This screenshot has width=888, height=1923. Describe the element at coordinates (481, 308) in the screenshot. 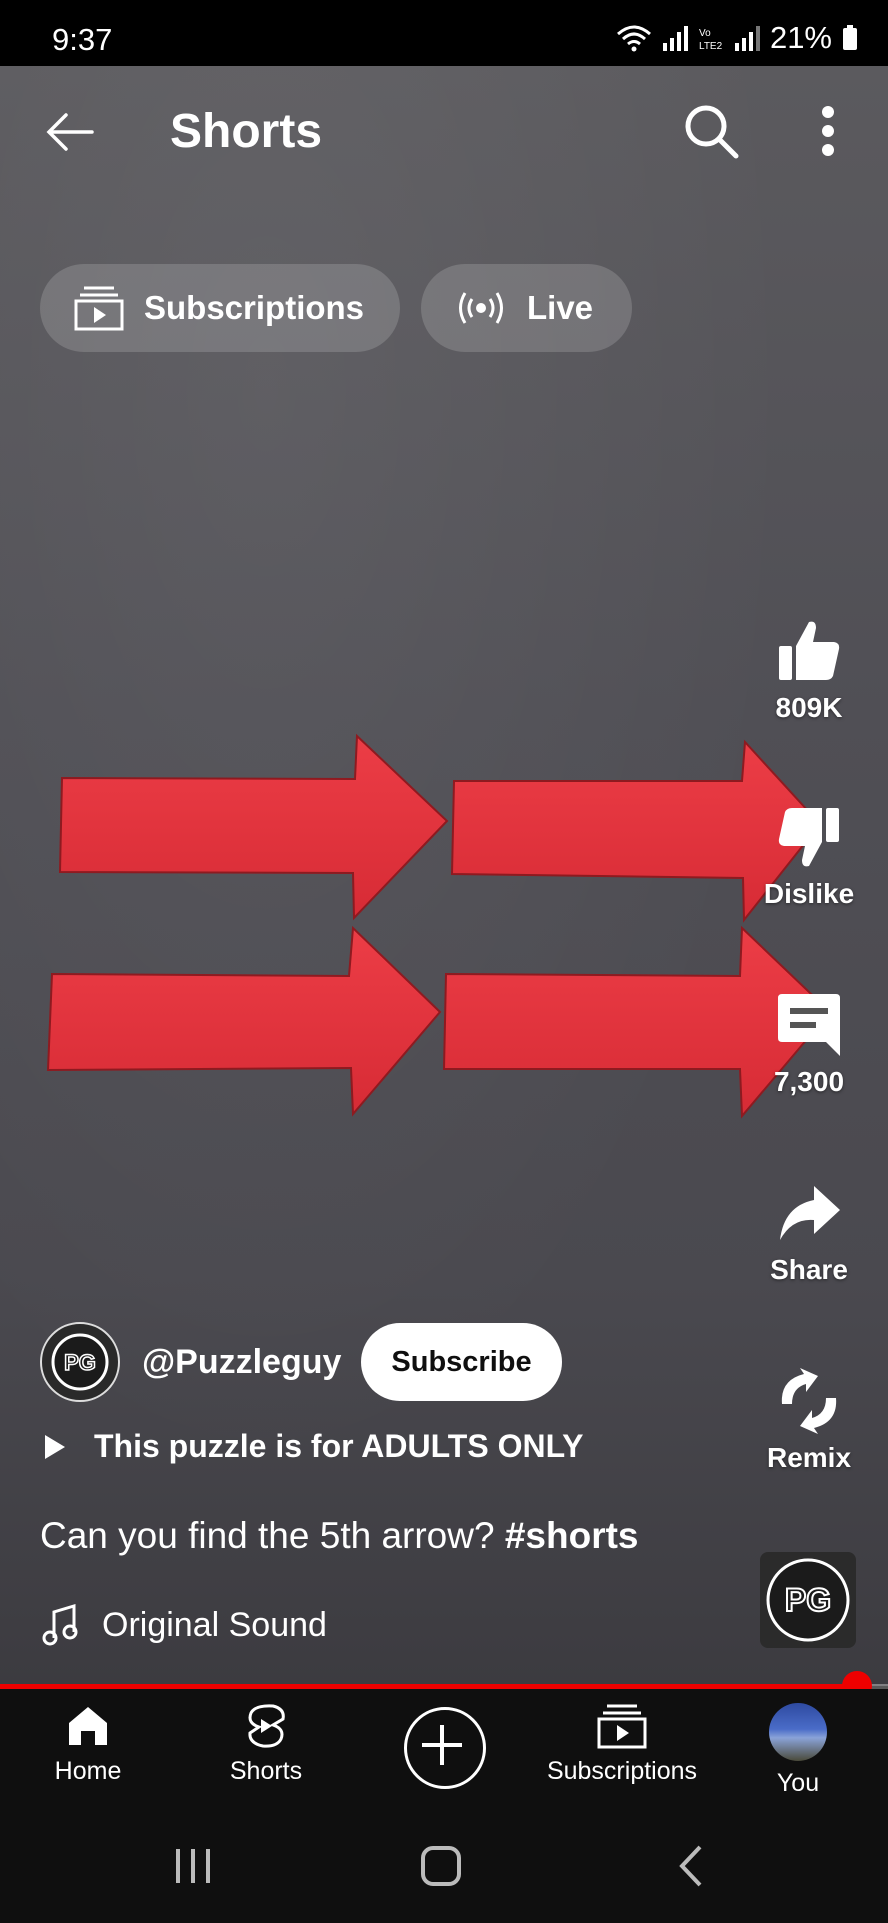

I see `live-icon` at that location.